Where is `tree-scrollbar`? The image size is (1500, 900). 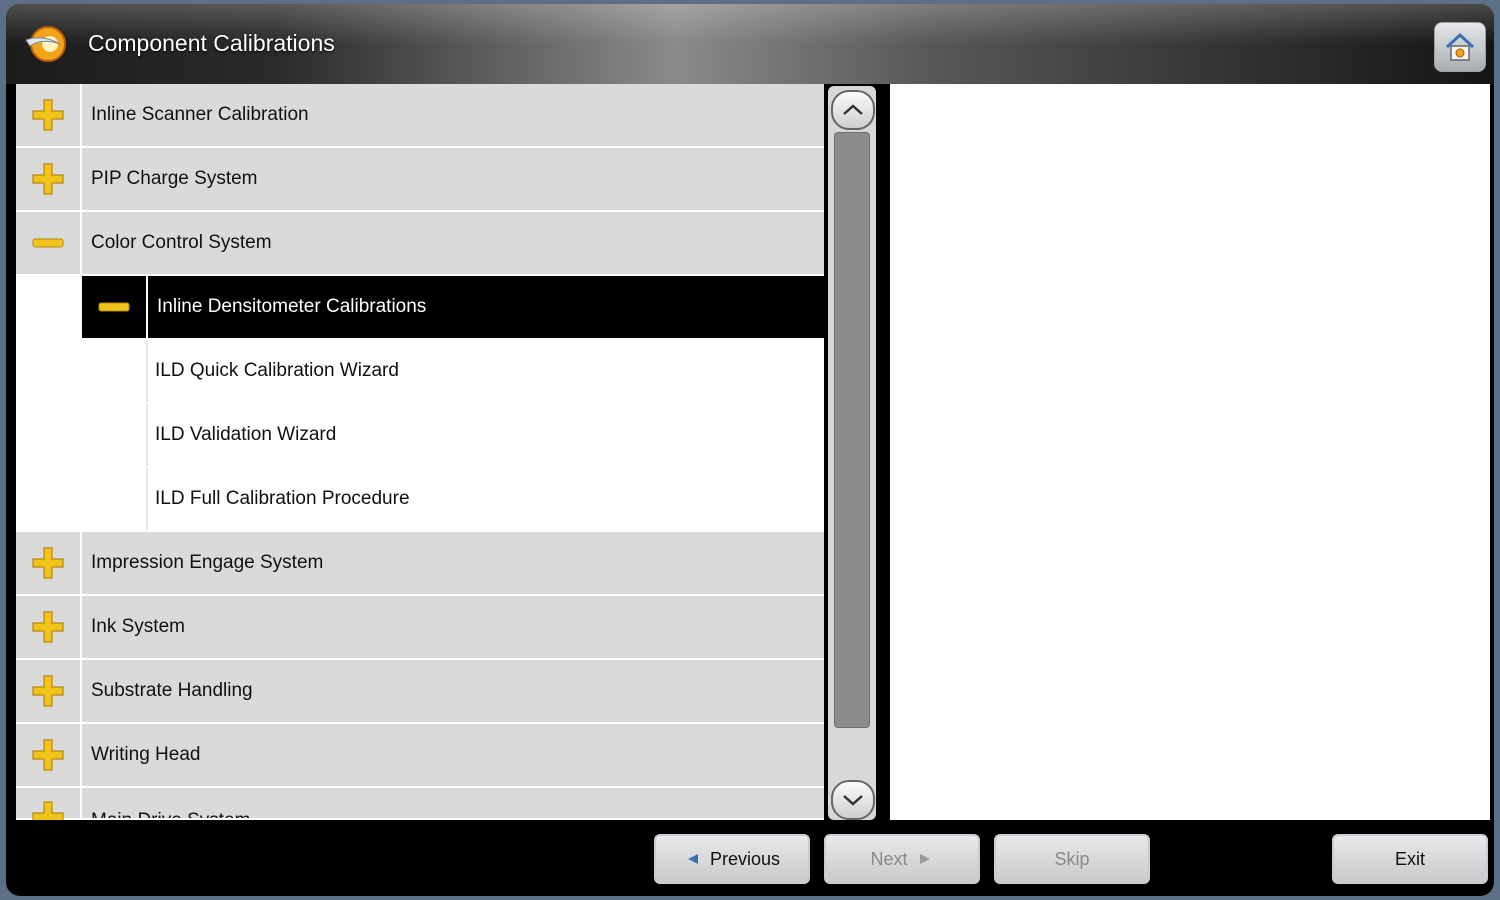 tree-scrollbar is located at coordinates (852, 453).